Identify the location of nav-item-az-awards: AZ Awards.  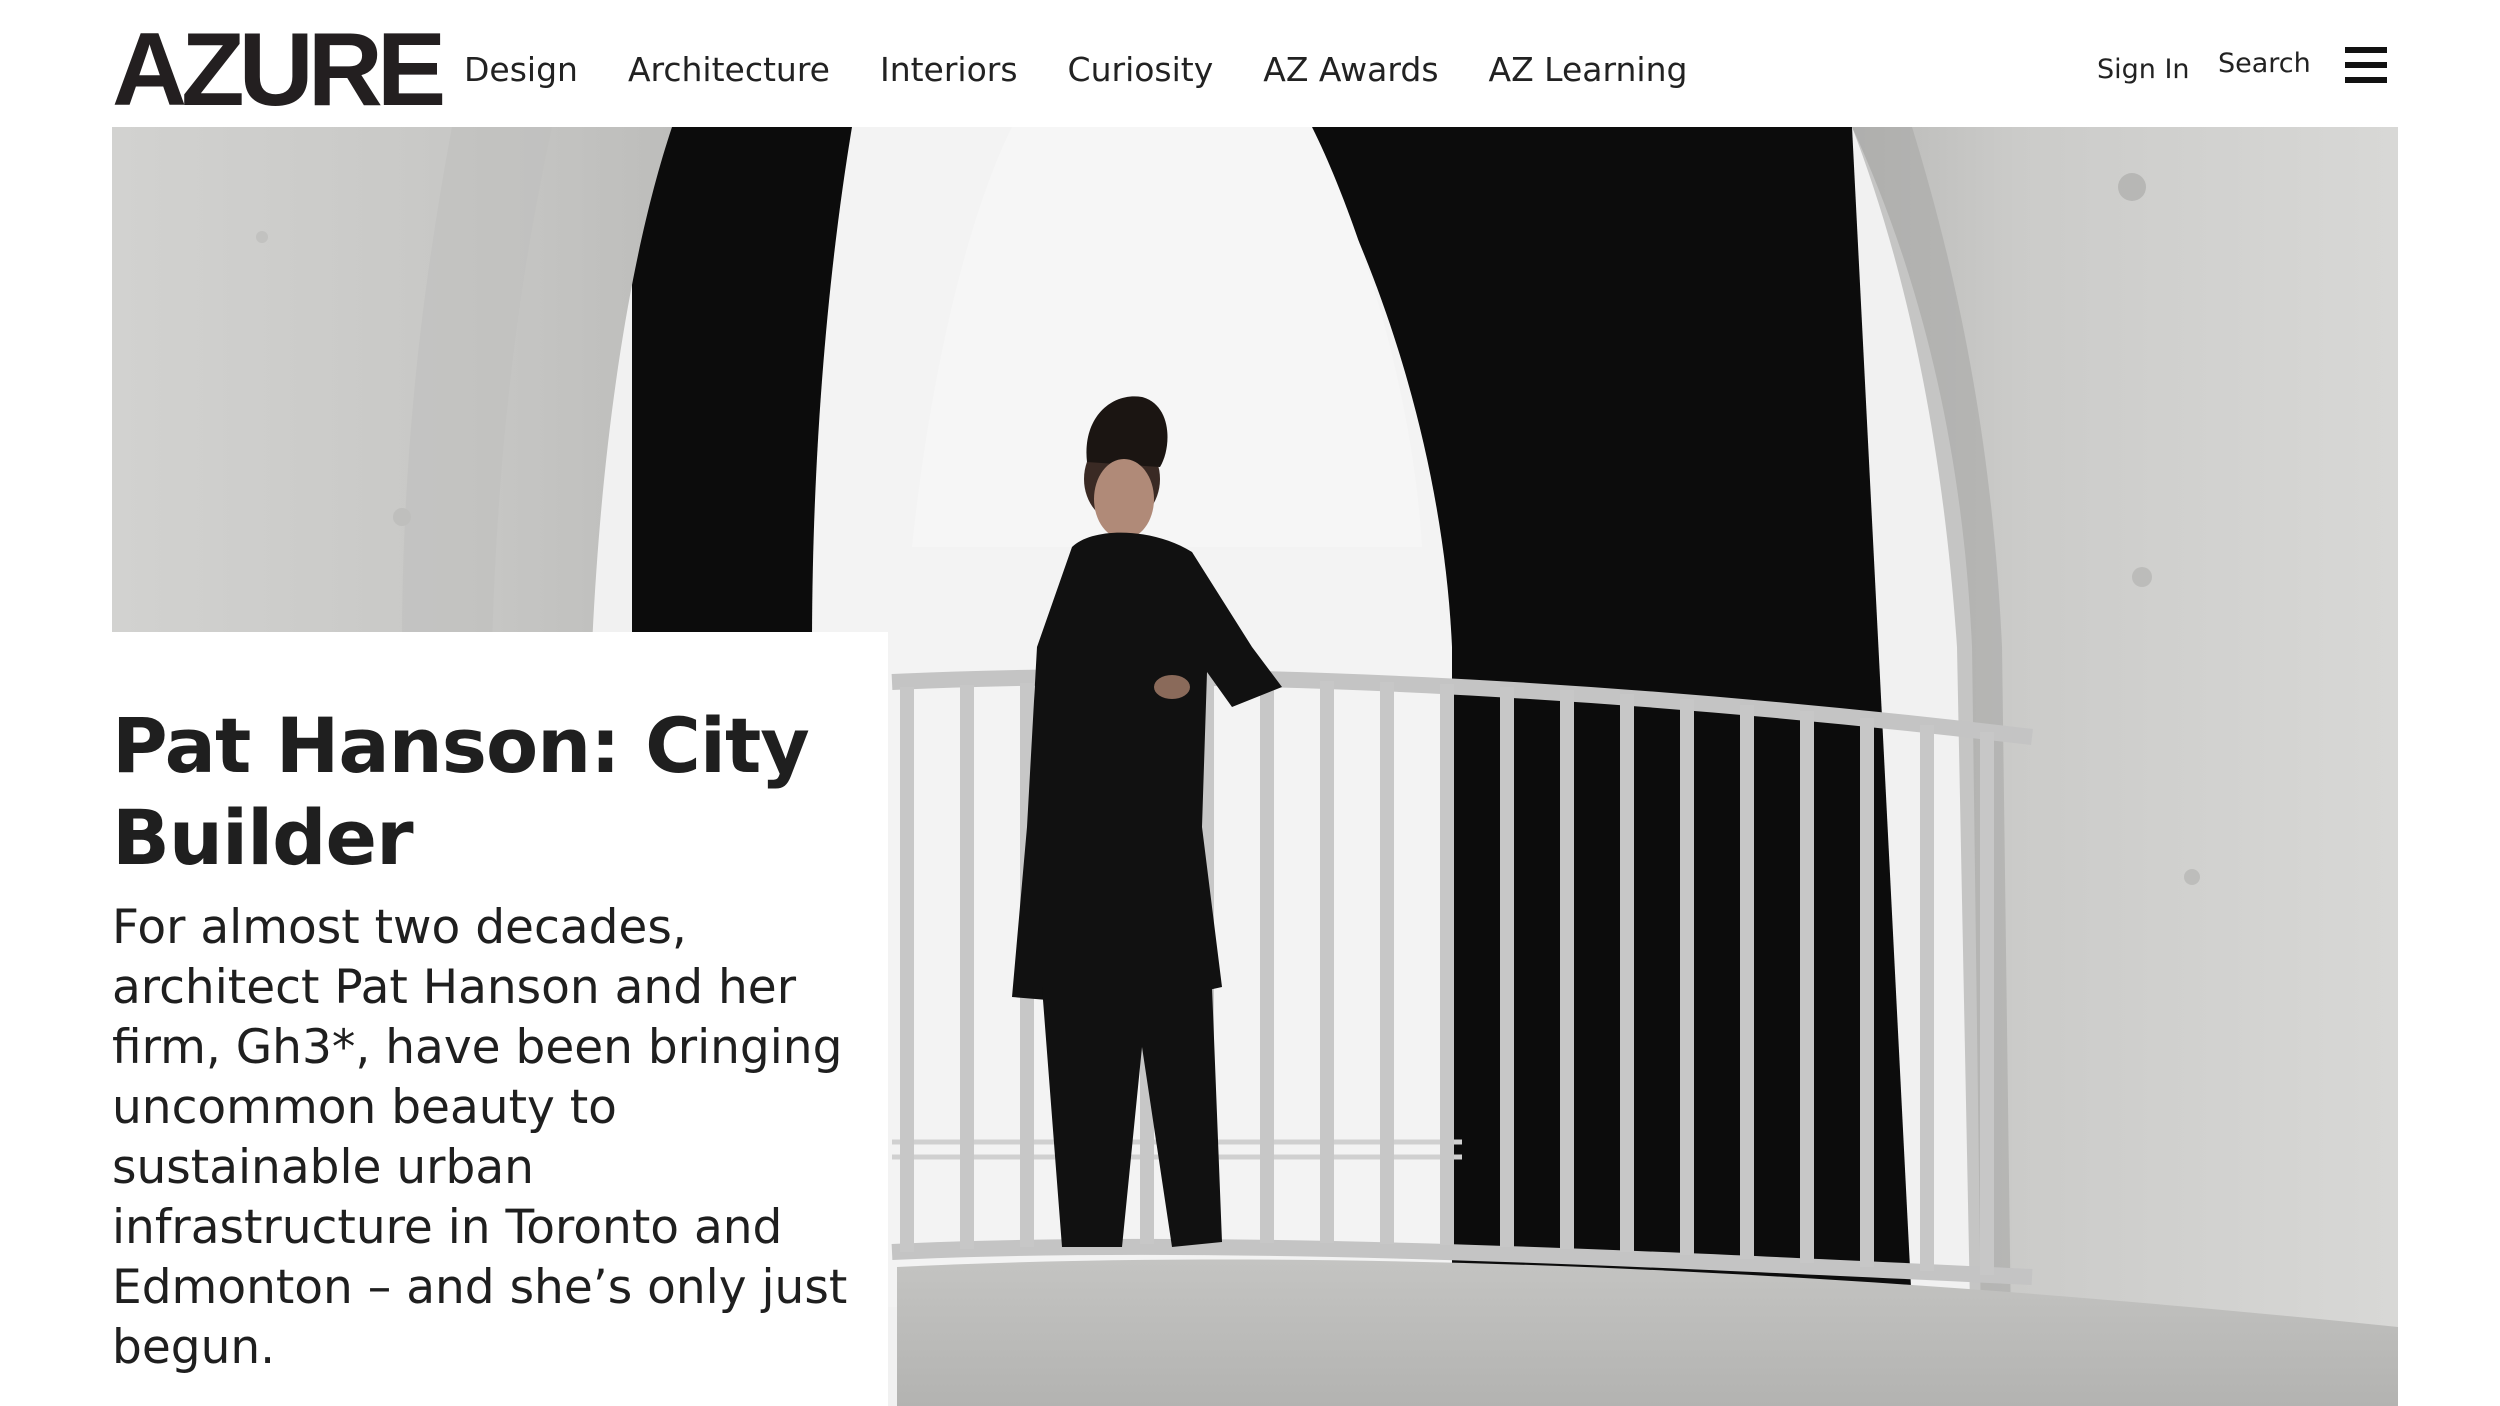
(1350, 70).